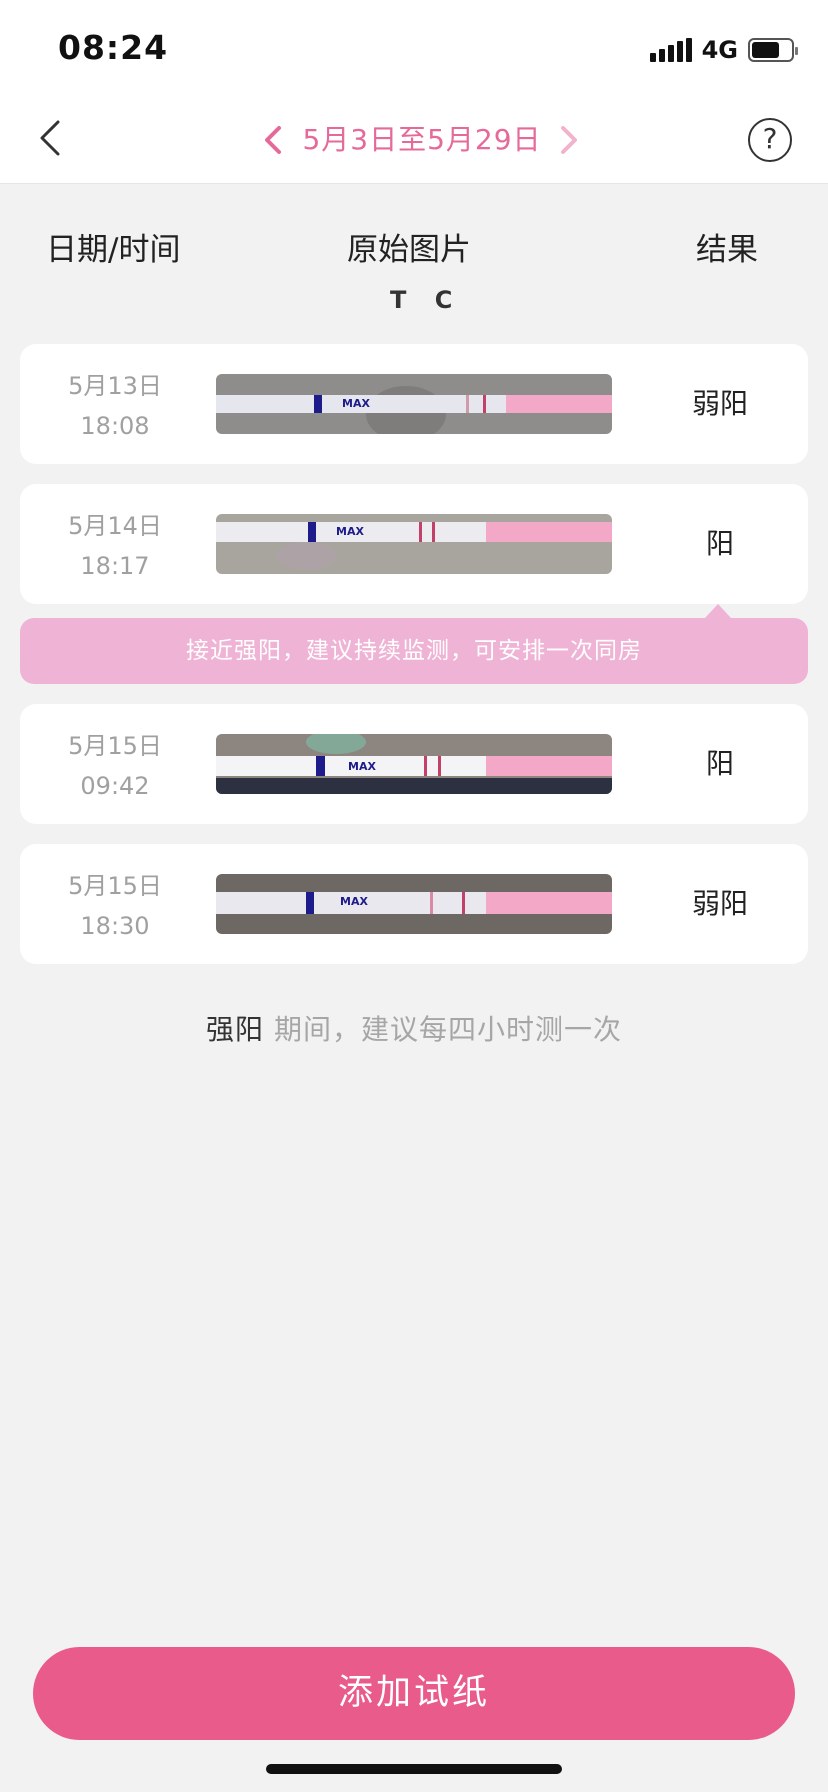 The width and height of the screenshot is (828, 1792). I want to click on record-date: 5月13日, so click(115, 386).